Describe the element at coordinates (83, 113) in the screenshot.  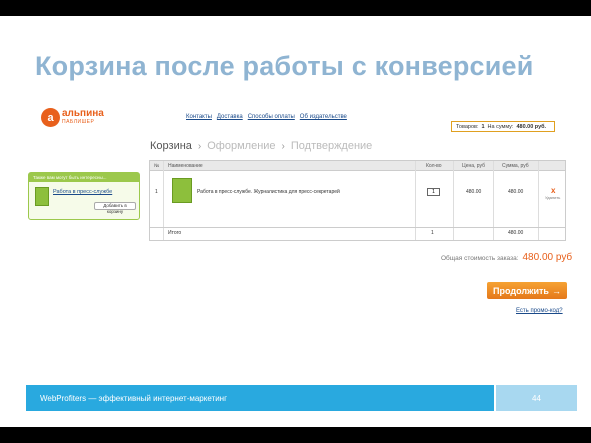
I see `logo-name: альпина` at that location.